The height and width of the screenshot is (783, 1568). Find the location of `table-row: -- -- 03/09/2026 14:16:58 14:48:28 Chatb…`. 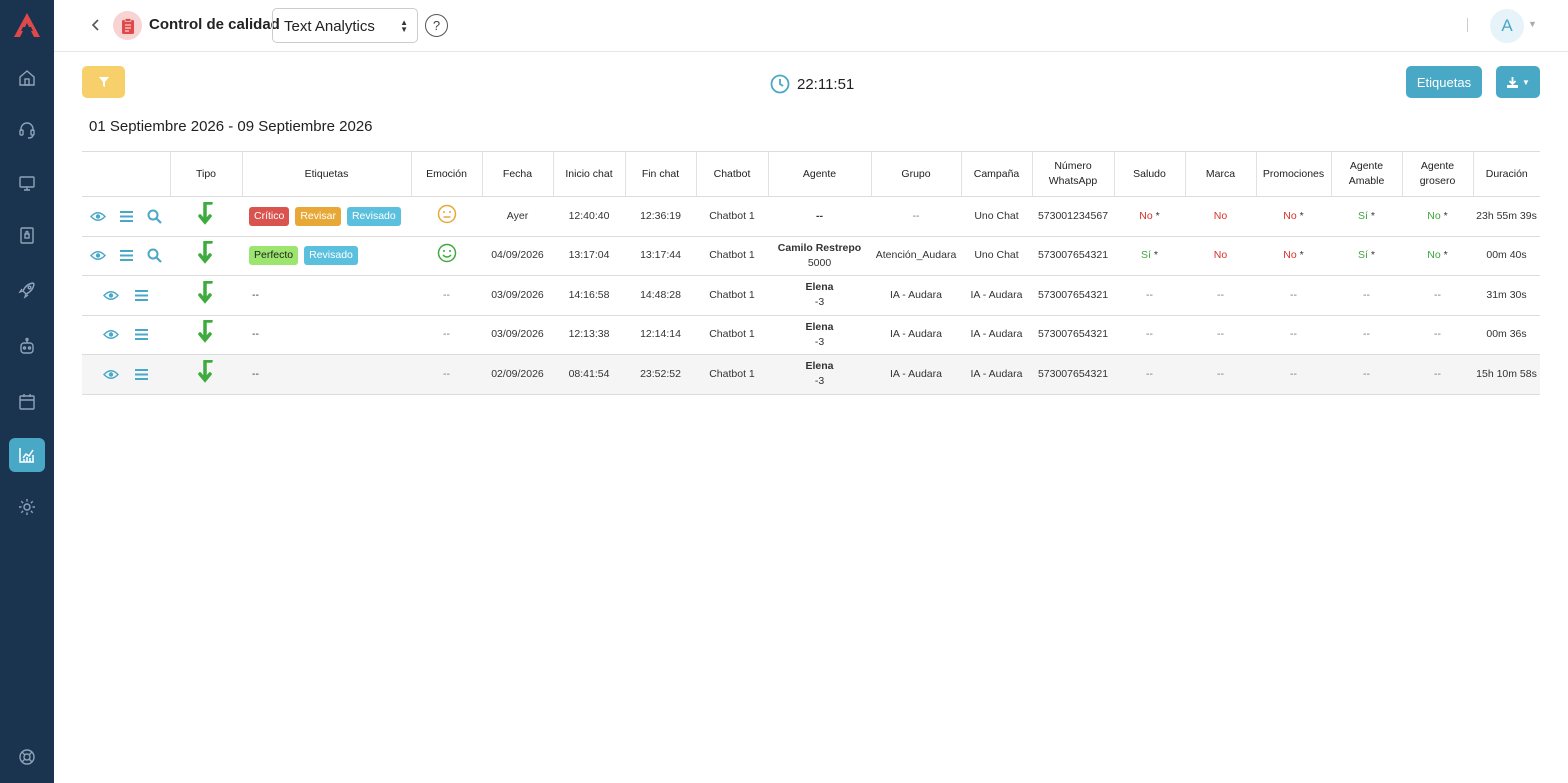

table-row: -- -- 03/09/2026 14:16:58 14:48:28 Chatb… is located at coordinates (811, 295).